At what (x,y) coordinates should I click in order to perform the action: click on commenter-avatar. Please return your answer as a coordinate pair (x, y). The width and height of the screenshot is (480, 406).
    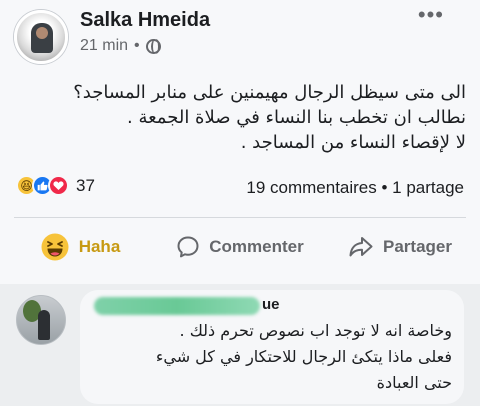
    Looking at the image, I should click on (41, 320).